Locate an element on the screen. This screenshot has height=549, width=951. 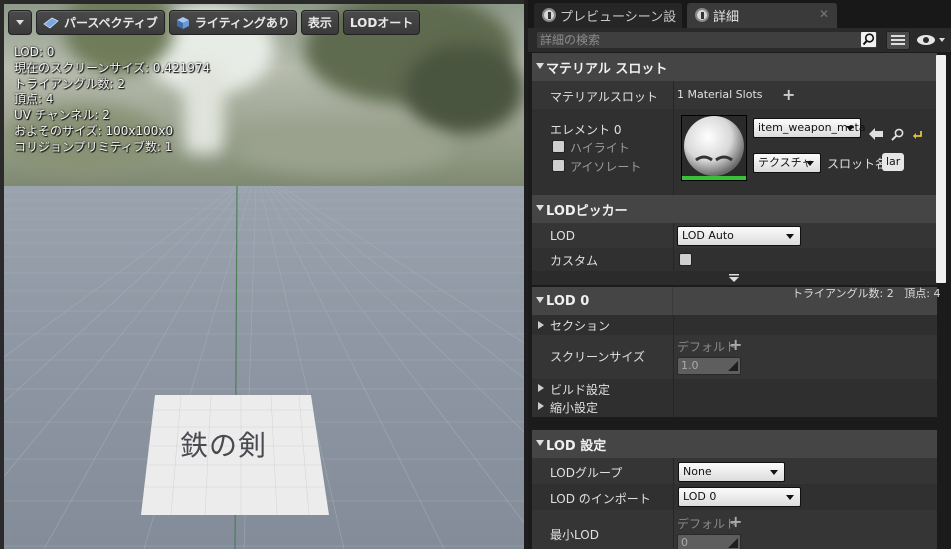
material-thumbnail is located at coordinates (714, 148).